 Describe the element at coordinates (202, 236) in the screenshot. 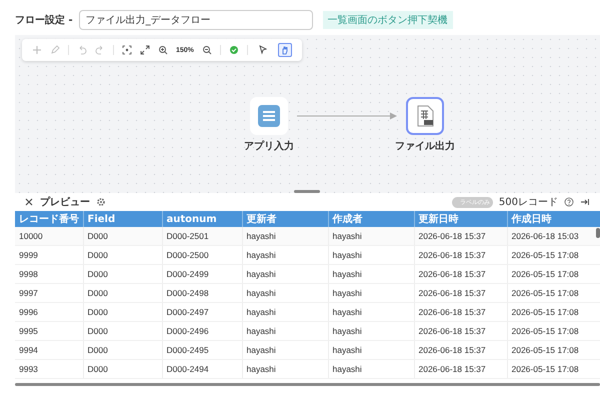

I see `table-cell: D000-2501` at that location.